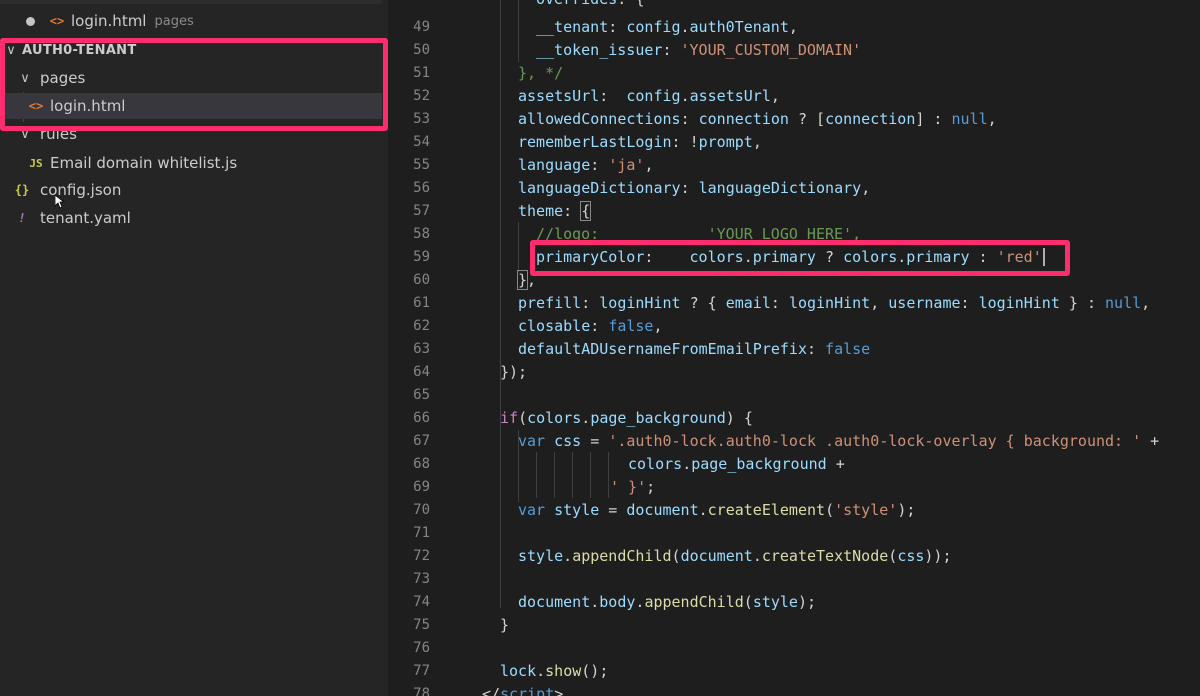 Image resolution: width=1200 pixels, height=696 pixels. Describe the element at coordinates (421, 418) in the screenshot. I see `line-number: 66` at that location.